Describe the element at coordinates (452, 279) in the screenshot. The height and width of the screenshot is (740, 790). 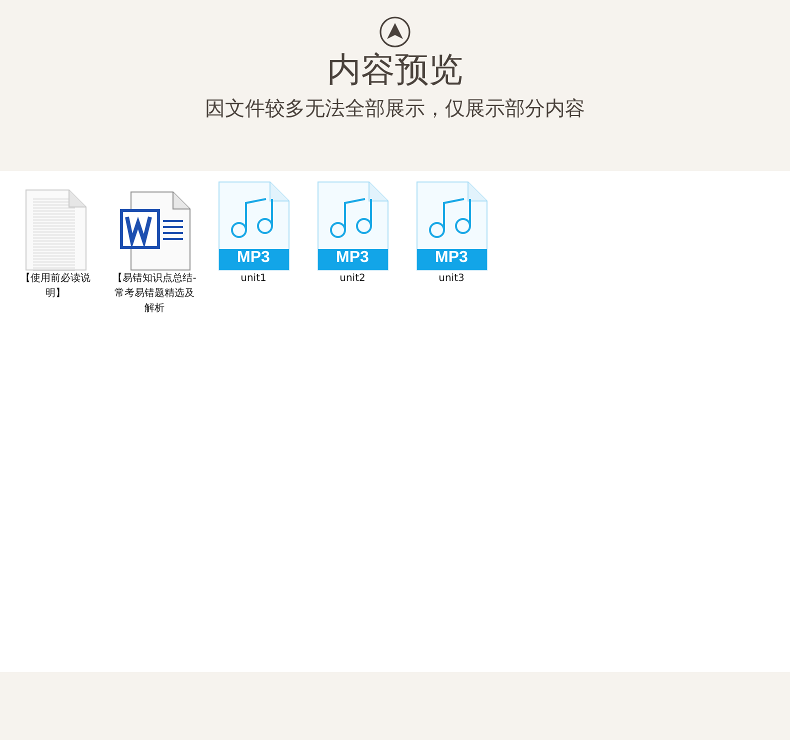
I see `file-name: unit3` at that location.